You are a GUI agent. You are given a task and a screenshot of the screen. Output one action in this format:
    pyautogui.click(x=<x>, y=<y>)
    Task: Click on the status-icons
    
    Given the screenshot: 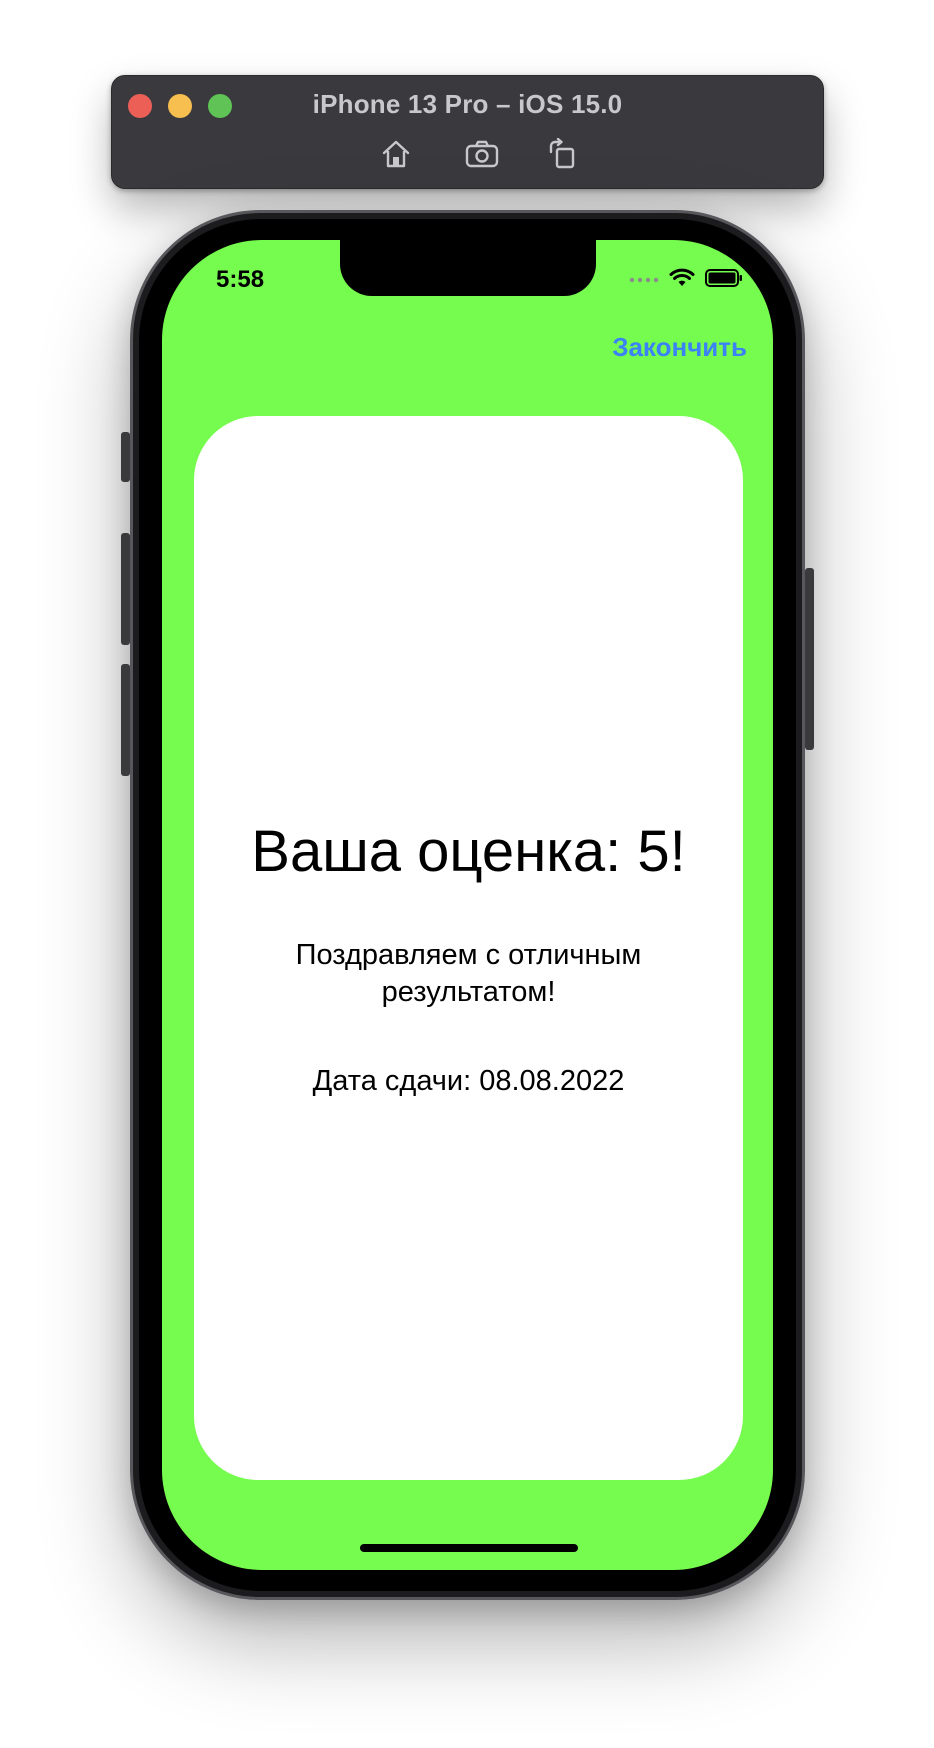 What is the action you would take?
    pyautogui.click(x=686, y=278)
    